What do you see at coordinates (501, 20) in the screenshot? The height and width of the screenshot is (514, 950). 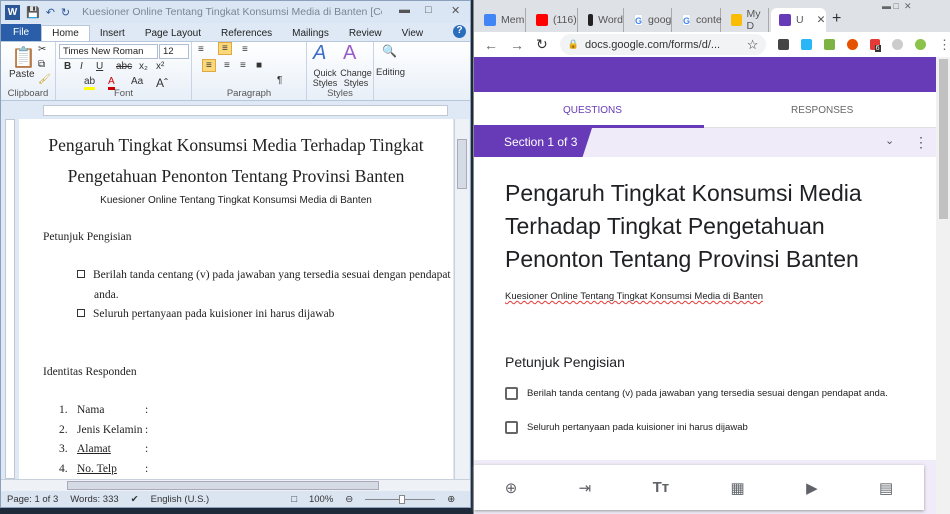 I see `browser-tab: Mem` at bounding box center [501, 20].